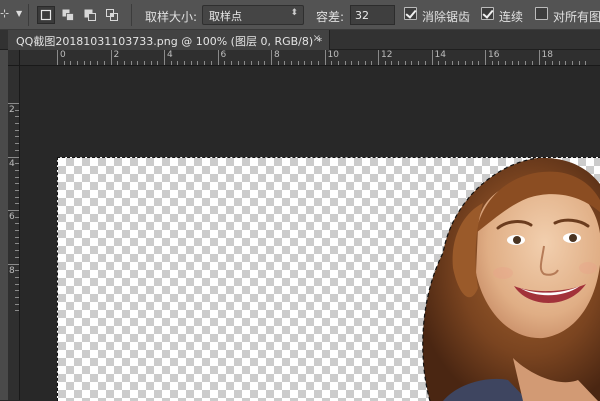 The height and width of the screenshot is (401, 600). Describe the element at coordinates (12, 217) in the screenshot. I see `ruler-label: 6` at that location.